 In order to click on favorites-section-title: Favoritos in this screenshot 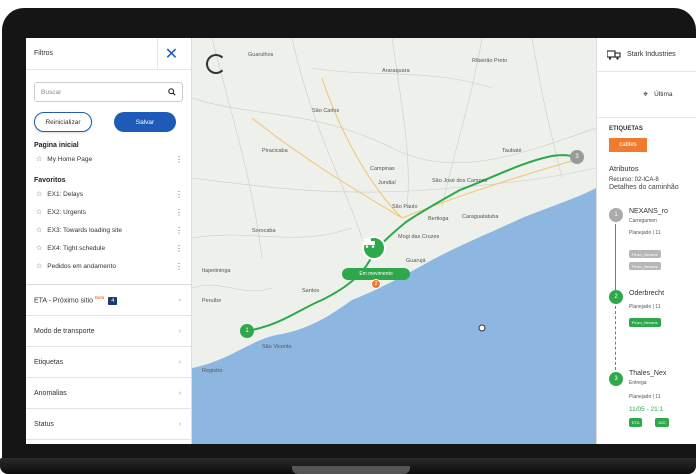, I will do `click(50, 180)`.